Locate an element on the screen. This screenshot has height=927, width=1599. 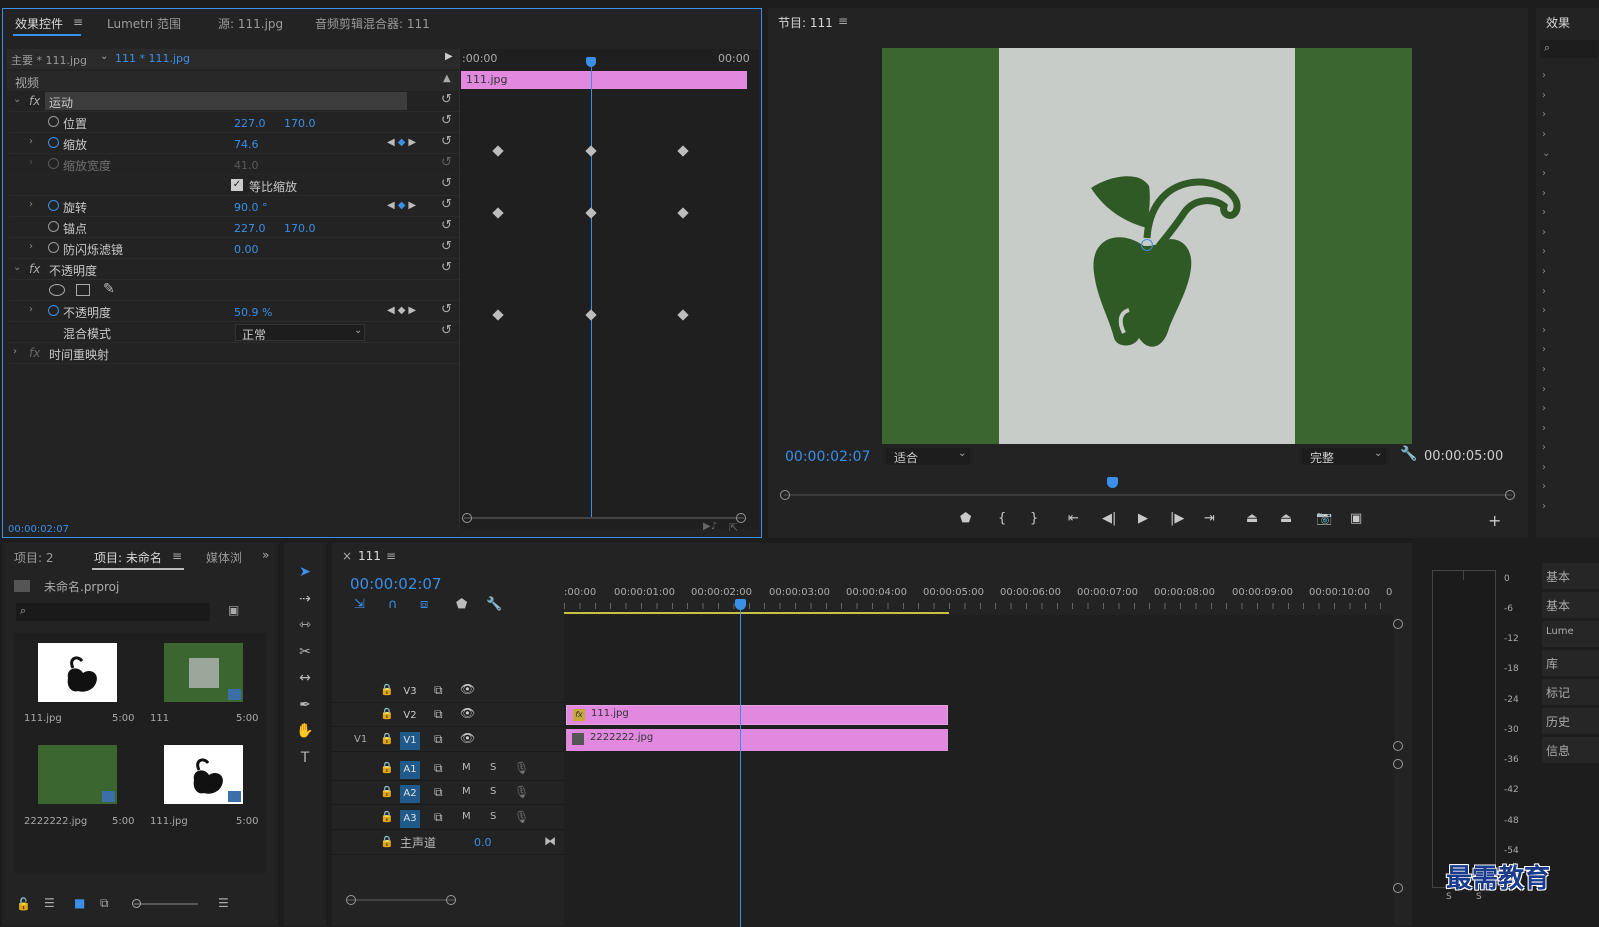
ripple-edit-tool-icon: ⇿ is located at coordinates (305, 625).